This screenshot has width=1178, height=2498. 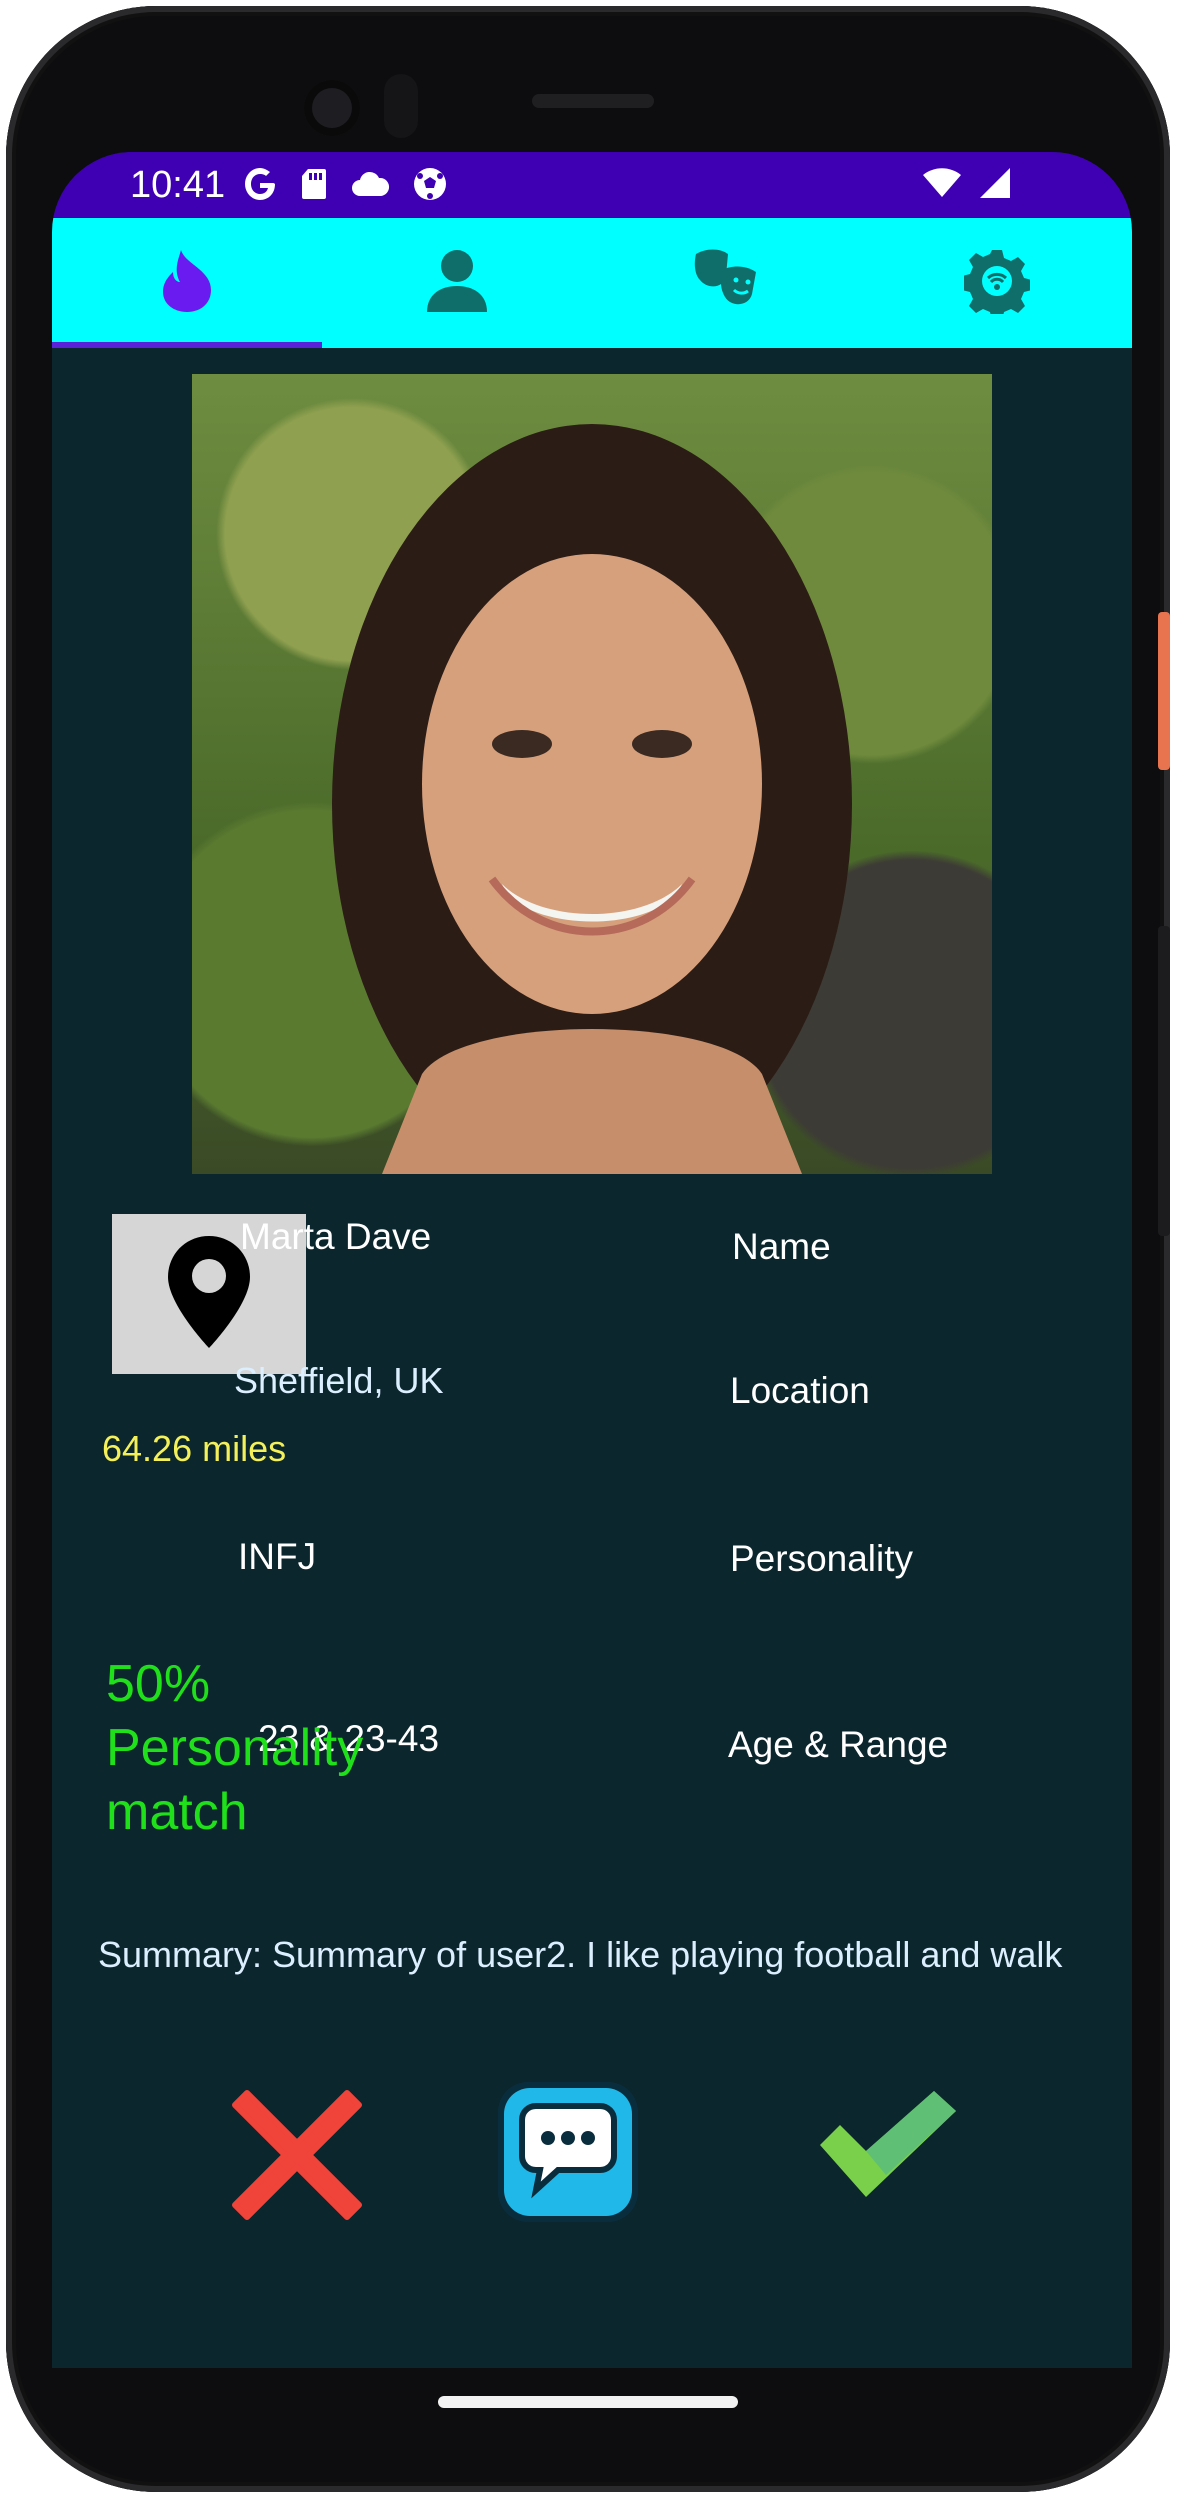 What do you see at coordinates (194, 1448) in the screenshot?
I see `distance-text: 64.26 miles` at bounding box center [194, 1448].